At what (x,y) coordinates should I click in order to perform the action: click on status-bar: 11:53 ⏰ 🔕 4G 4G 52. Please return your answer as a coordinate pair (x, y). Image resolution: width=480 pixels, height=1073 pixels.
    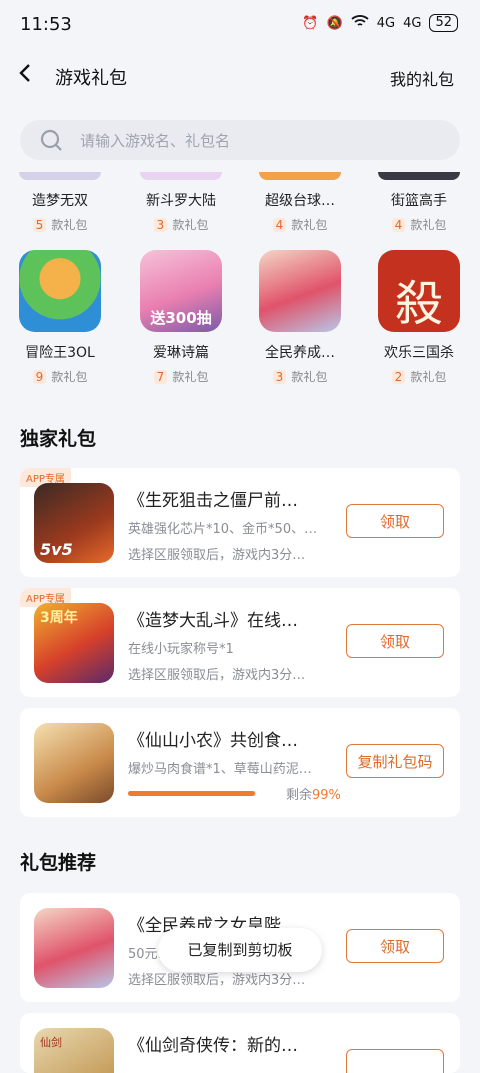
    Looking at the image, I should click on (240, 25).